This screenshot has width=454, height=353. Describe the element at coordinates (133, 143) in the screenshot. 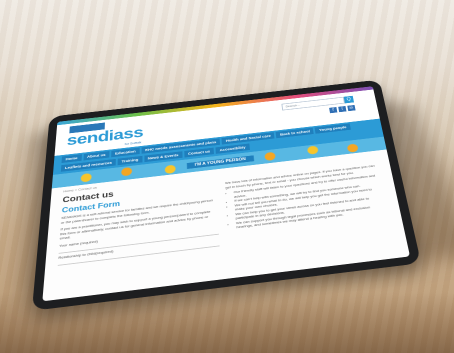

I see `logo-subtitle: for Suffolk` at that location.